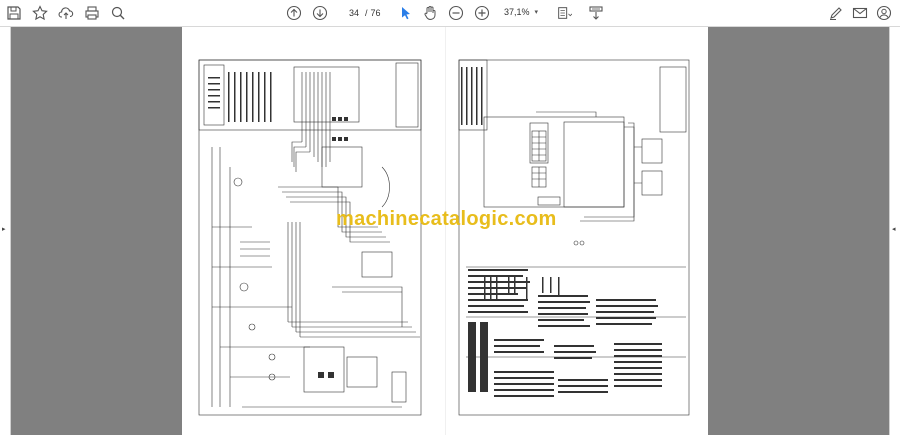 The width and height of the screenshot is (900, 435). I want to click on expand-left-icon: ▸, so click(4, 229).